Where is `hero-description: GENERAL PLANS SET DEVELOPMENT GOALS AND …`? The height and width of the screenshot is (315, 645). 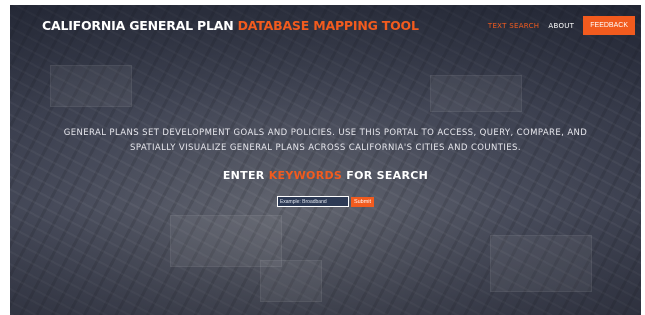
hero-description: GENERAL PLANS SET DEVELOPMENT GOALS AND … is located at coordinates (325, 140).